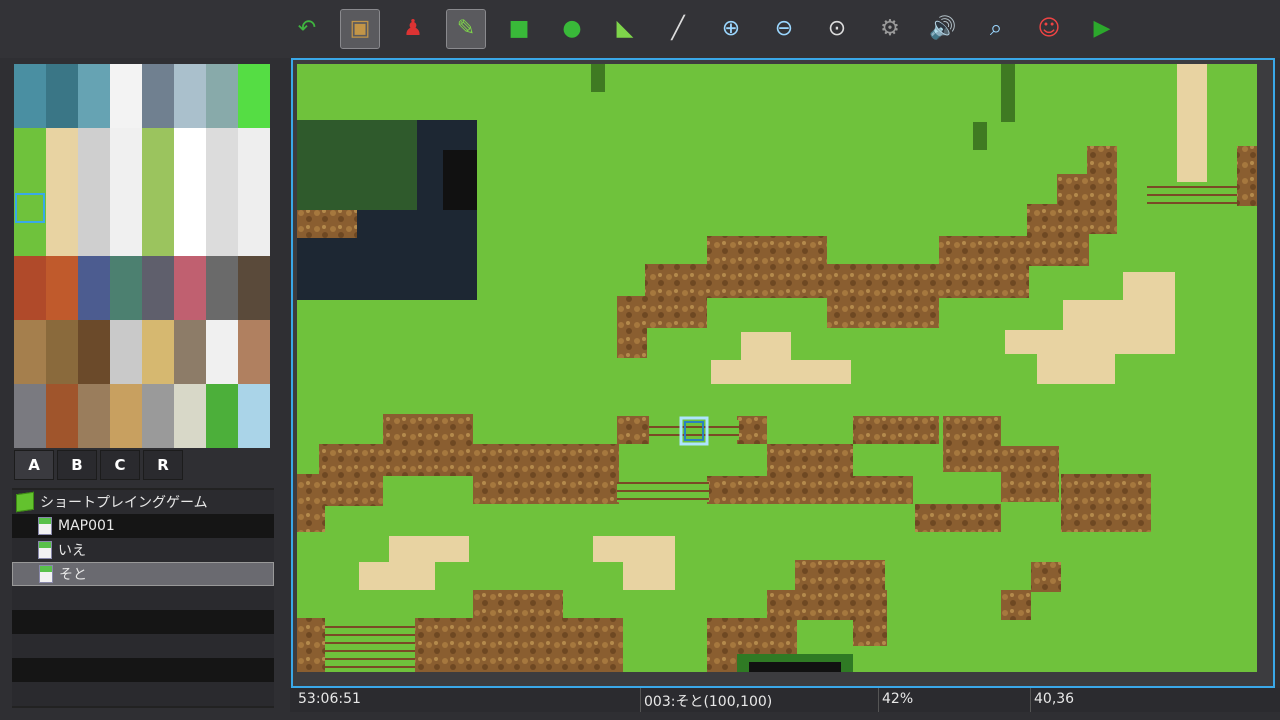  Describe the element at coordinates (77, 465) in the screenshot. I see `tileset-tab-b: B` at that location.